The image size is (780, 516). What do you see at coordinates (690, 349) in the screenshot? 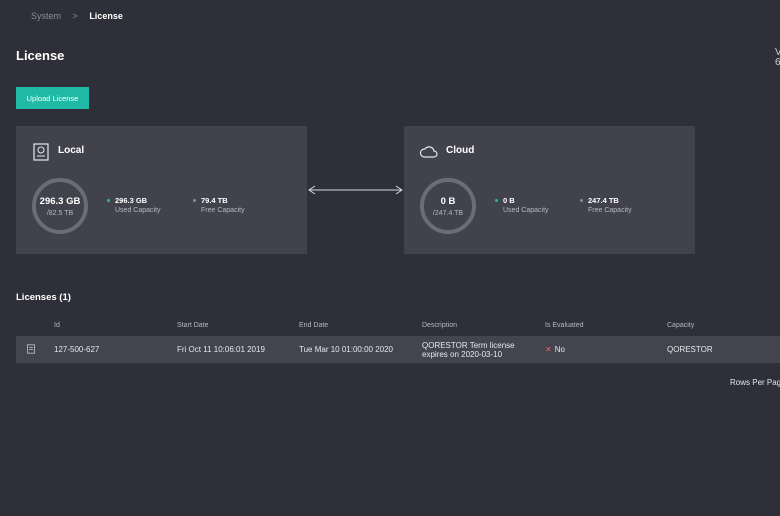
I see `license-capacity: QORESTOR` at bounding box center [690, 349].